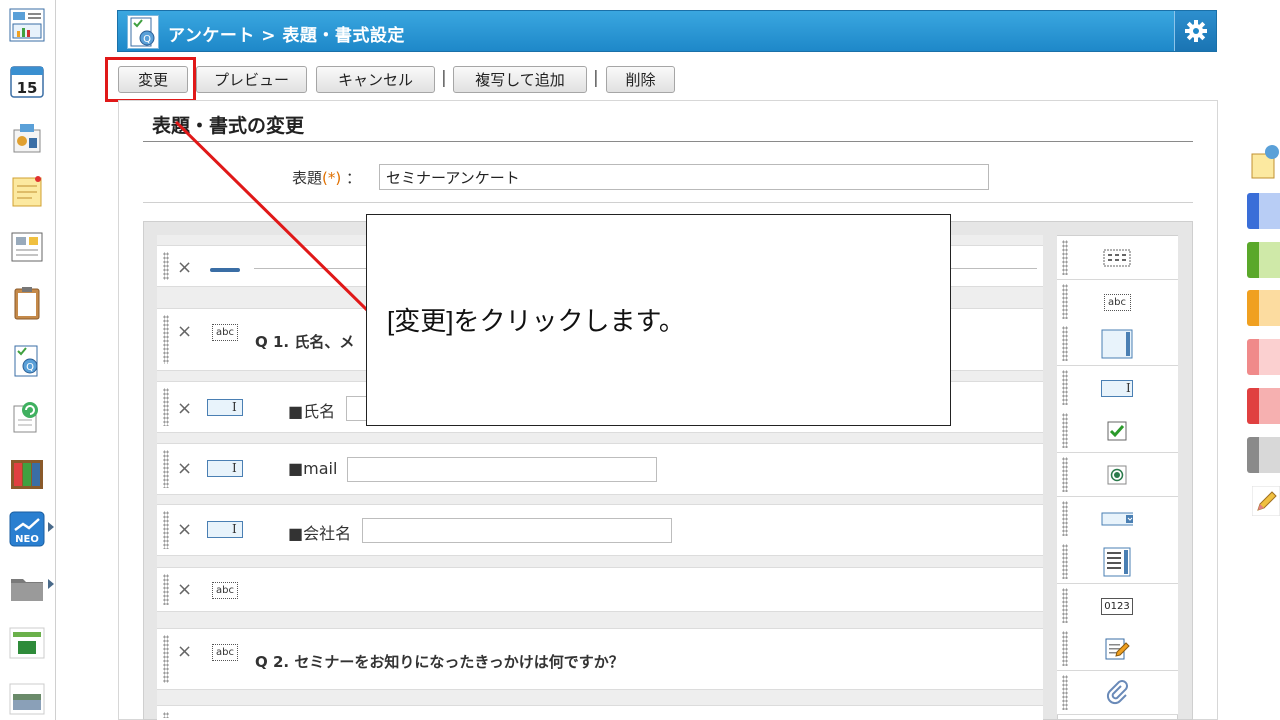  Describe the element at coordinates (517, 530) in the screenshot. I see `company-field` at that location.